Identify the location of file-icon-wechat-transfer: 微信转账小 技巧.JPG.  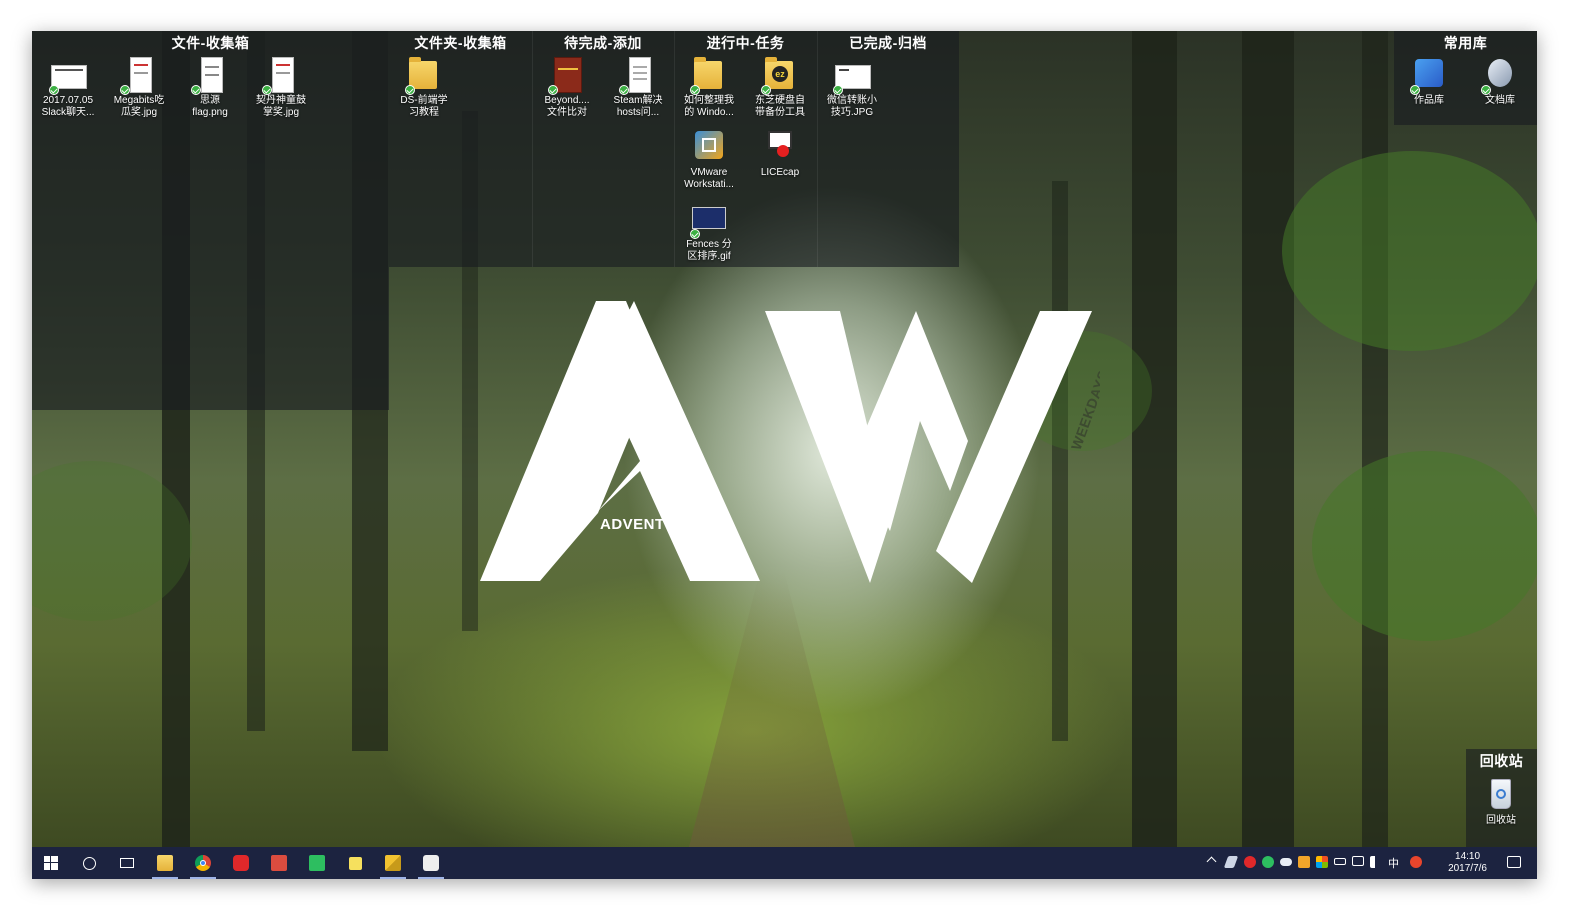
(852, 88).